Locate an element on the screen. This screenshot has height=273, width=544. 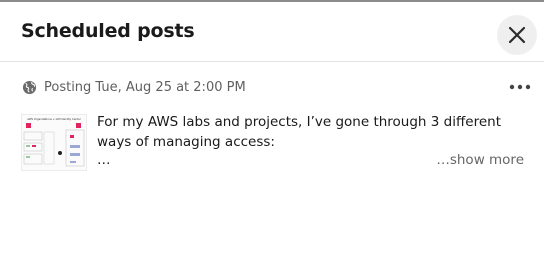
show-more-link: …show more is located at coordinates (480, 160).